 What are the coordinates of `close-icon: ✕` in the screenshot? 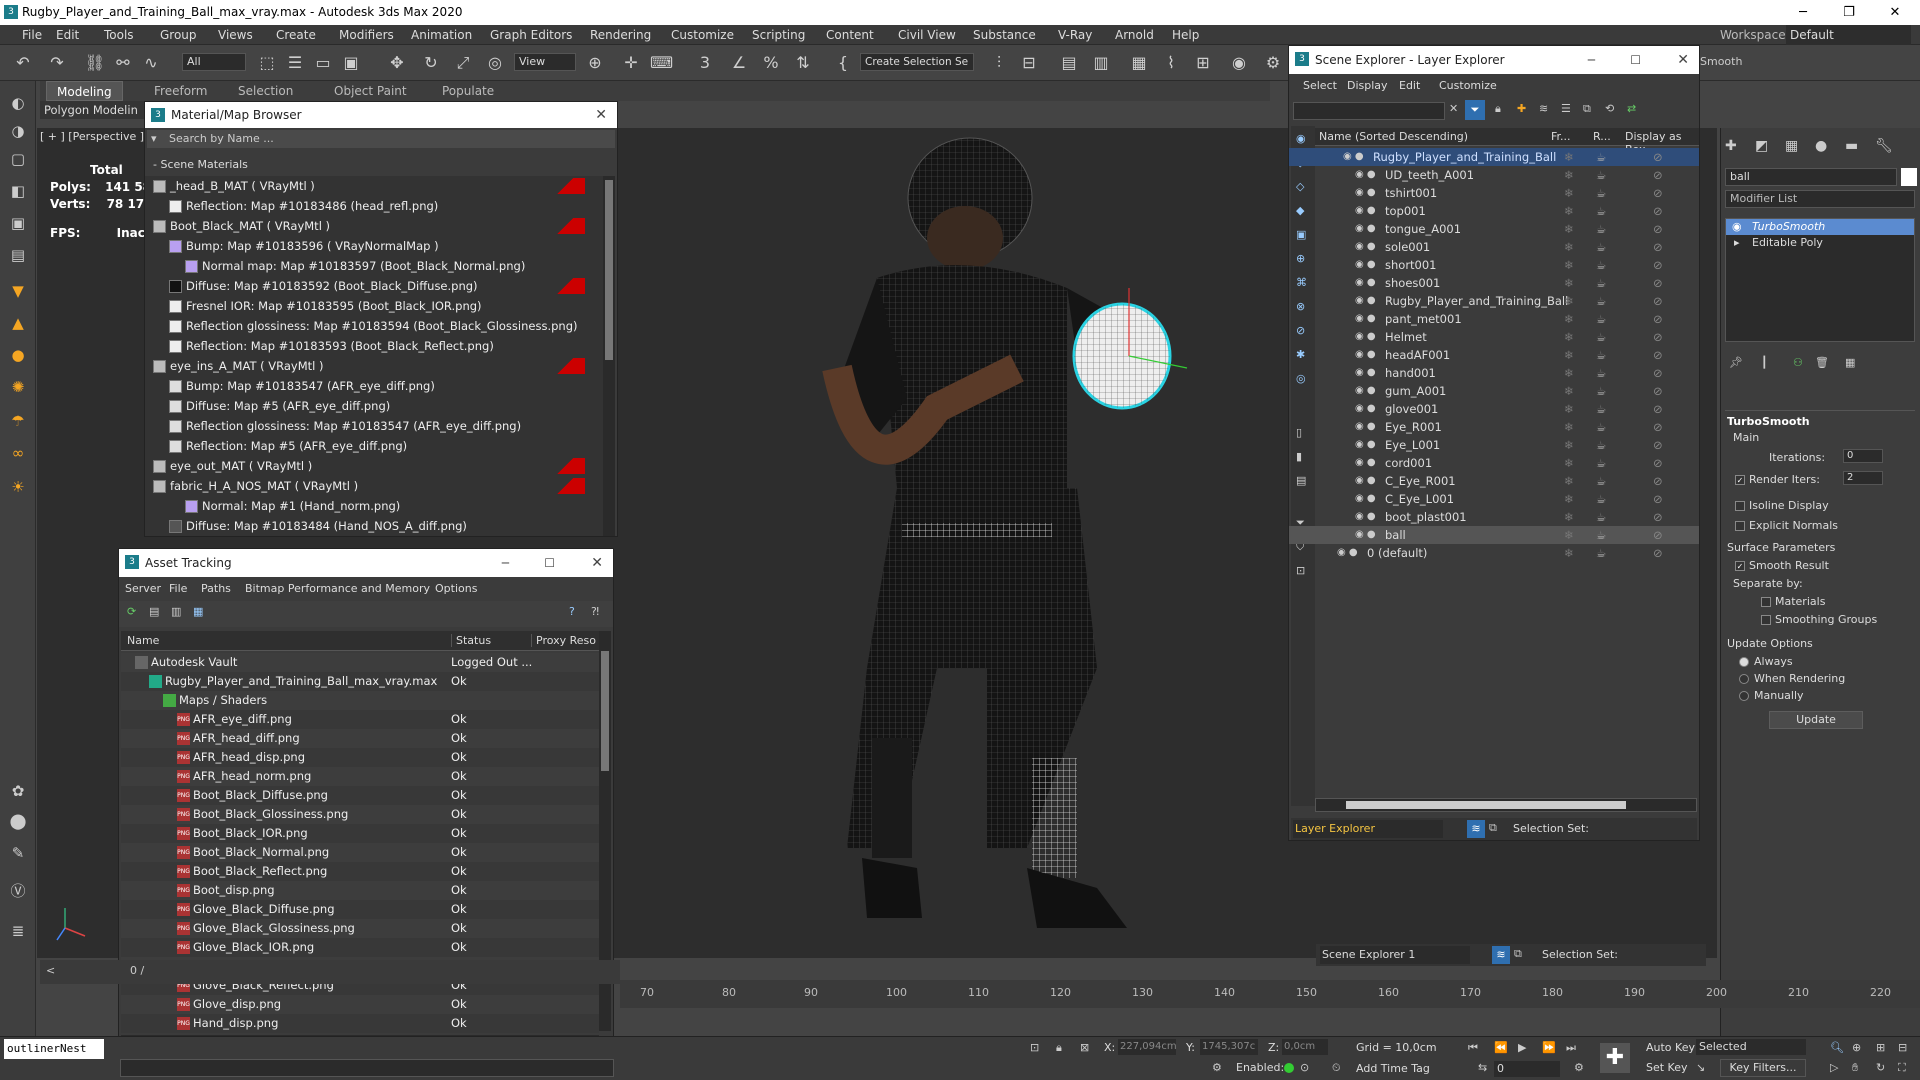 It's located at (597, 563).